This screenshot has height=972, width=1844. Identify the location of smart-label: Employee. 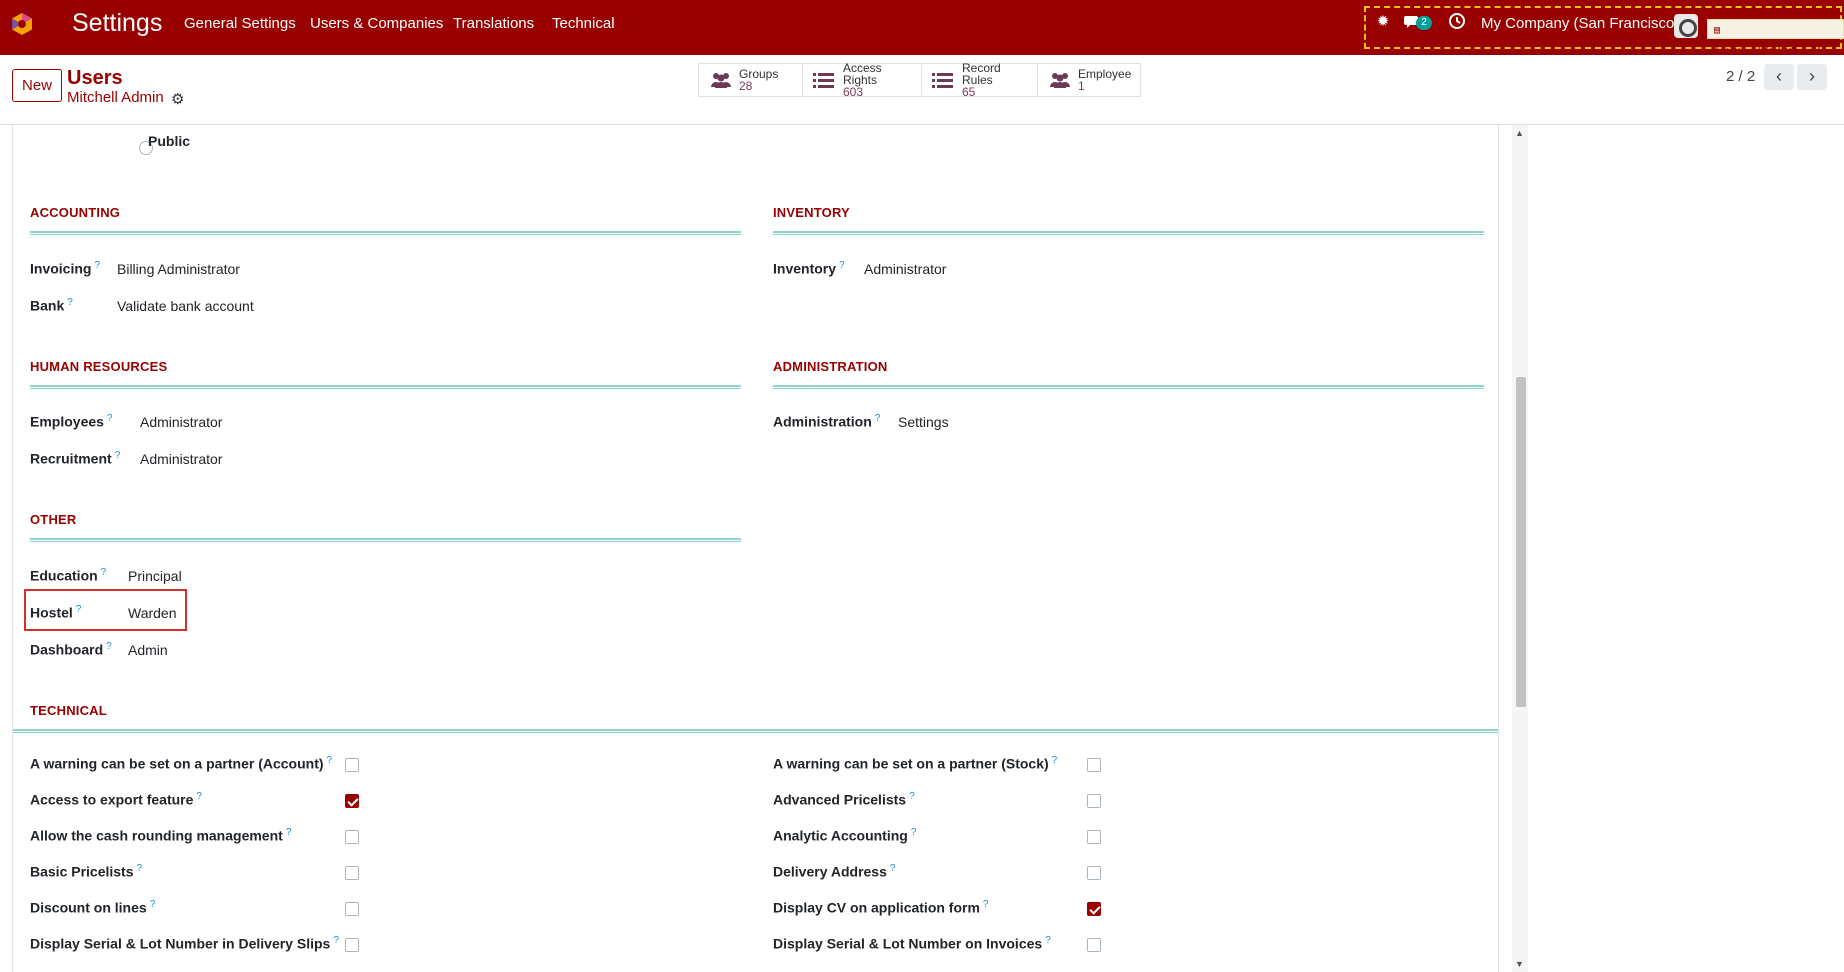
(1105, 74).